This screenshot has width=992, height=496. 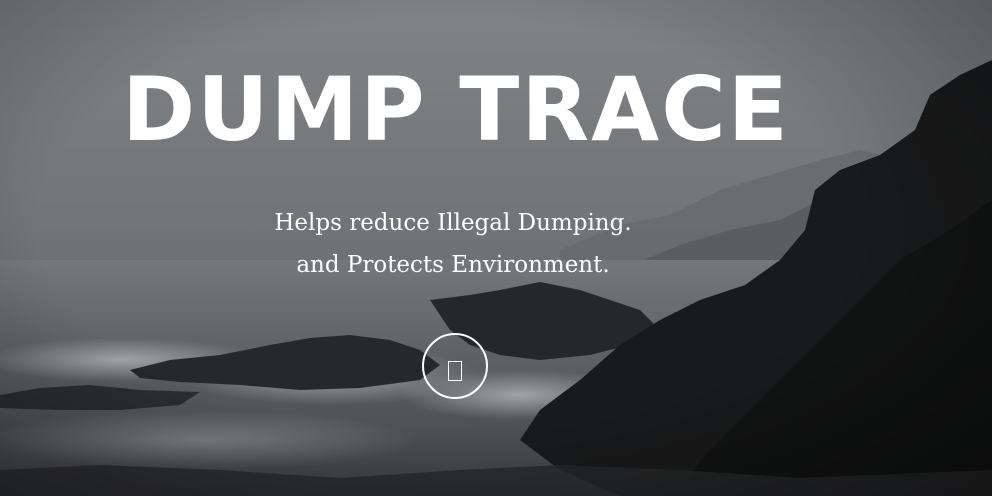 I want to click on tagline-line-2: and Protects Environment., so click(x=453, y=265).